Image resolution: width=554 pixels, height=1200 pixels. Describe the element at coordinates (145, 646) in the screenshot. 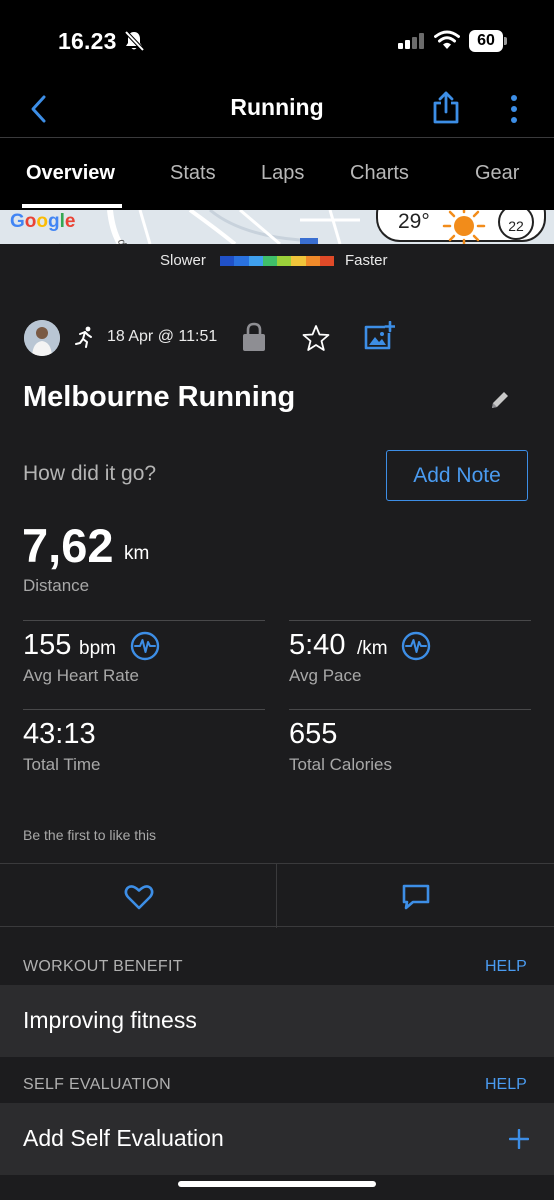

I see `heart-rate-zone-icon` at that location.